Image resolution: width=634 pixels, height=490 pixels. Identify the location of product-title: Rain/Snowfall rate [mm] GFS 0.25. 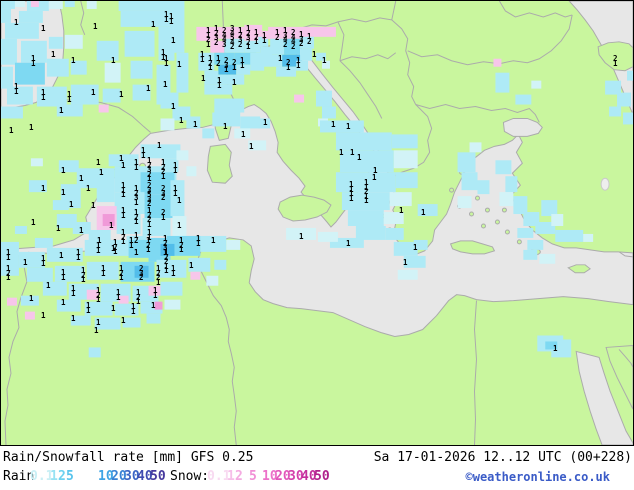
(128, 457).